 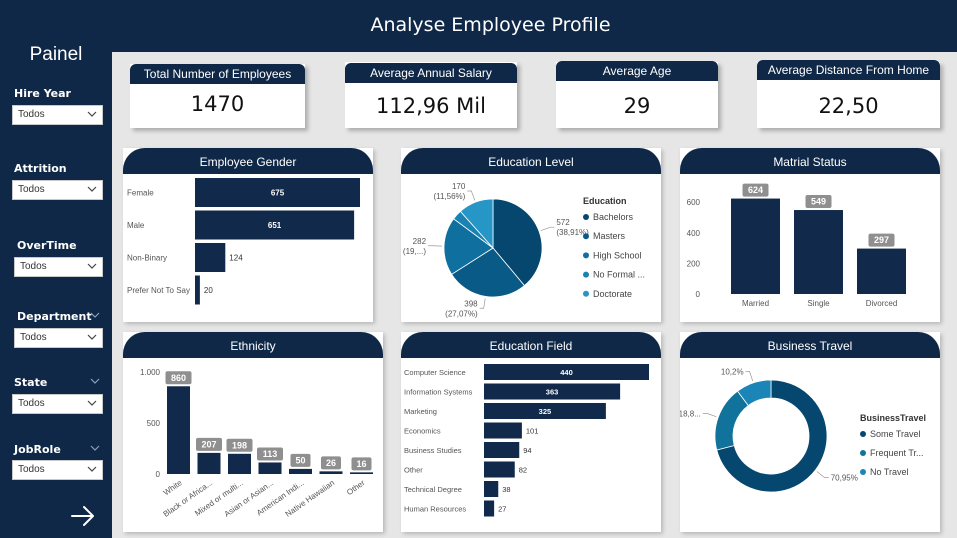 What do you see at coordinates (545, 411) in the screenshot?
I see `data-label: 325` at bounding box center [545, 411].